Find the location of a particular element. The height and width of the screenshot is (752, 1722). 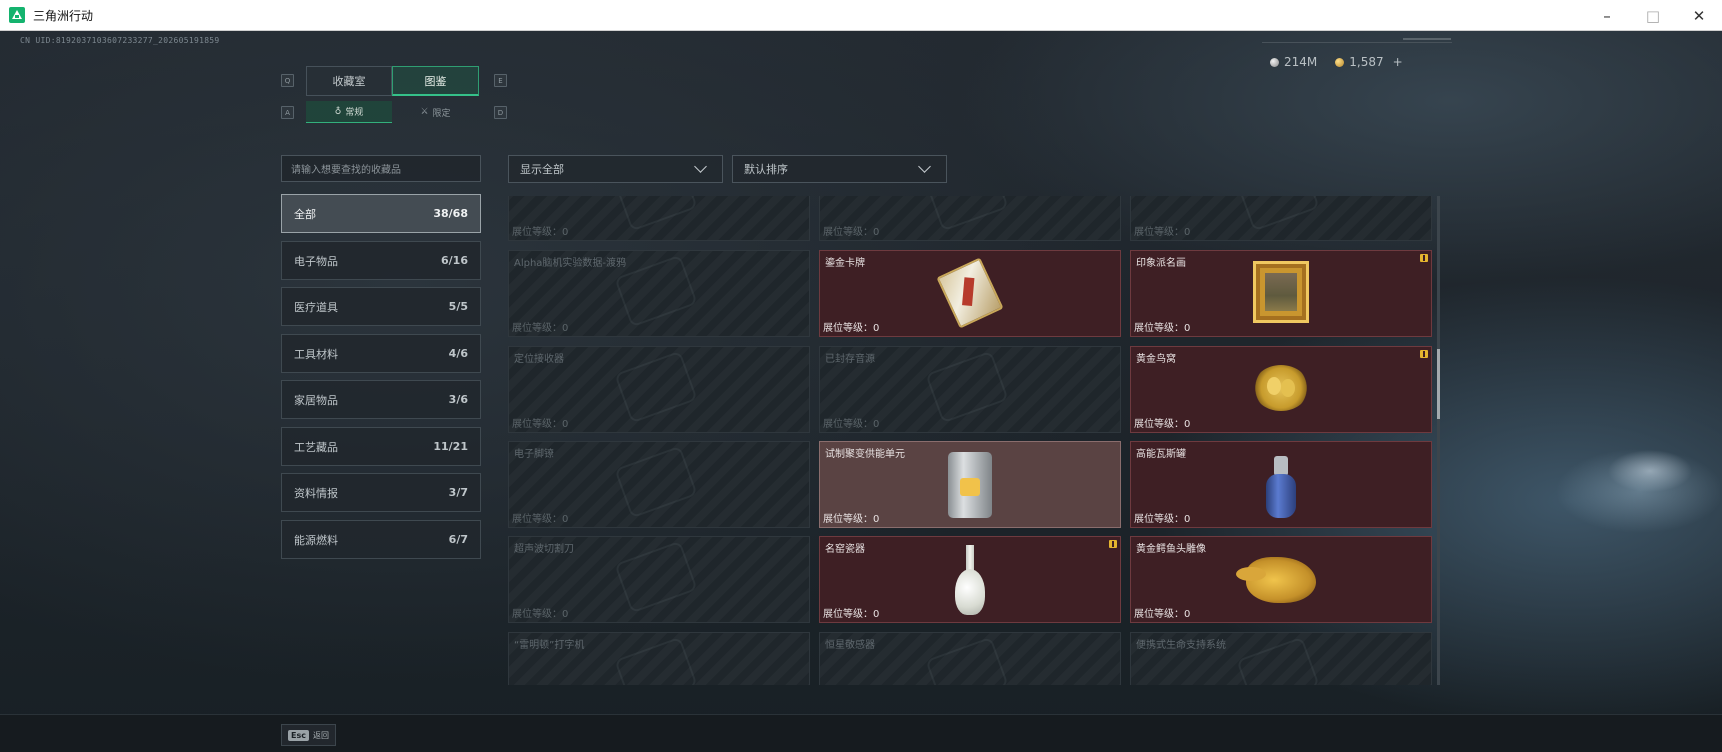

sort-dropdown: 默认排序 is located at coordinates (839, 169).